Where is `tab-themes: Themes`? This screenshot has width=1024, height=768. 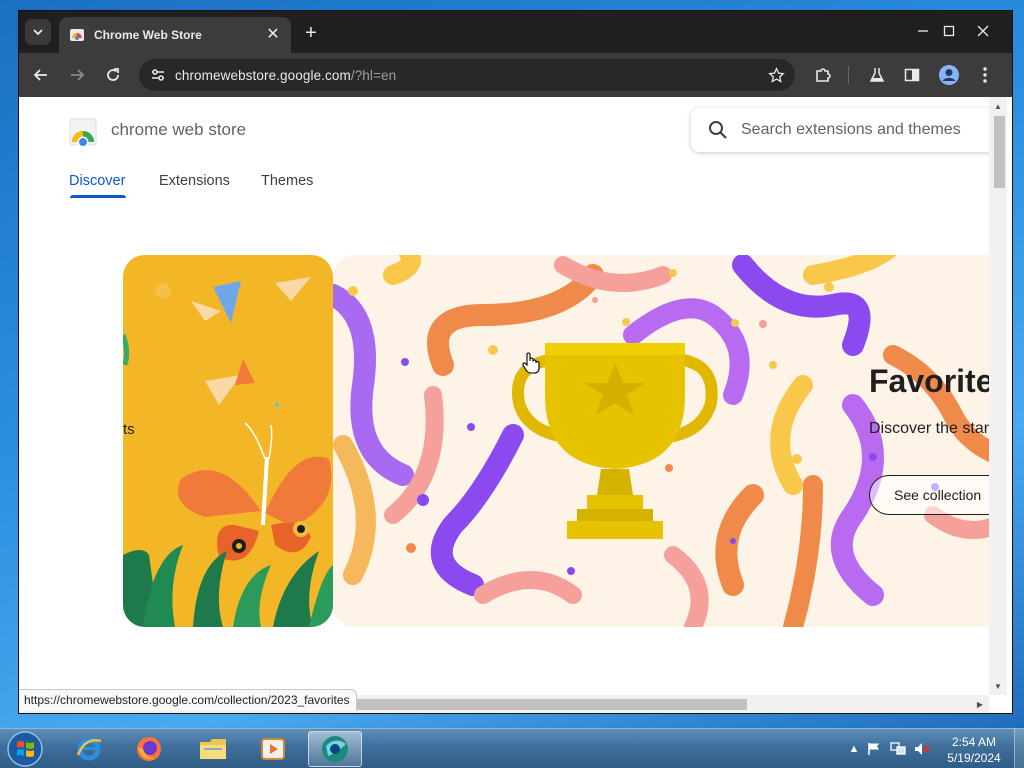 tab-themes: Themes is located at coordinates (287, 181).